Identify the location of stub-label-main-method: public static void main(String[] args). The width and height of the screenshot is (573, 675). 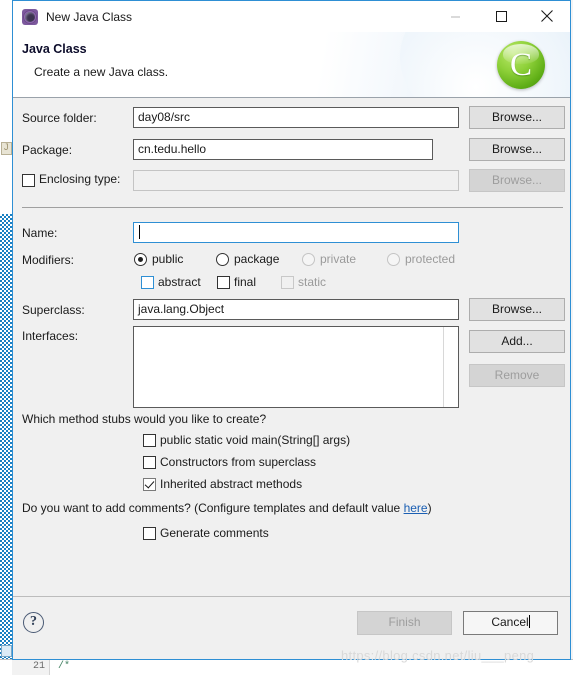
(255, 440).